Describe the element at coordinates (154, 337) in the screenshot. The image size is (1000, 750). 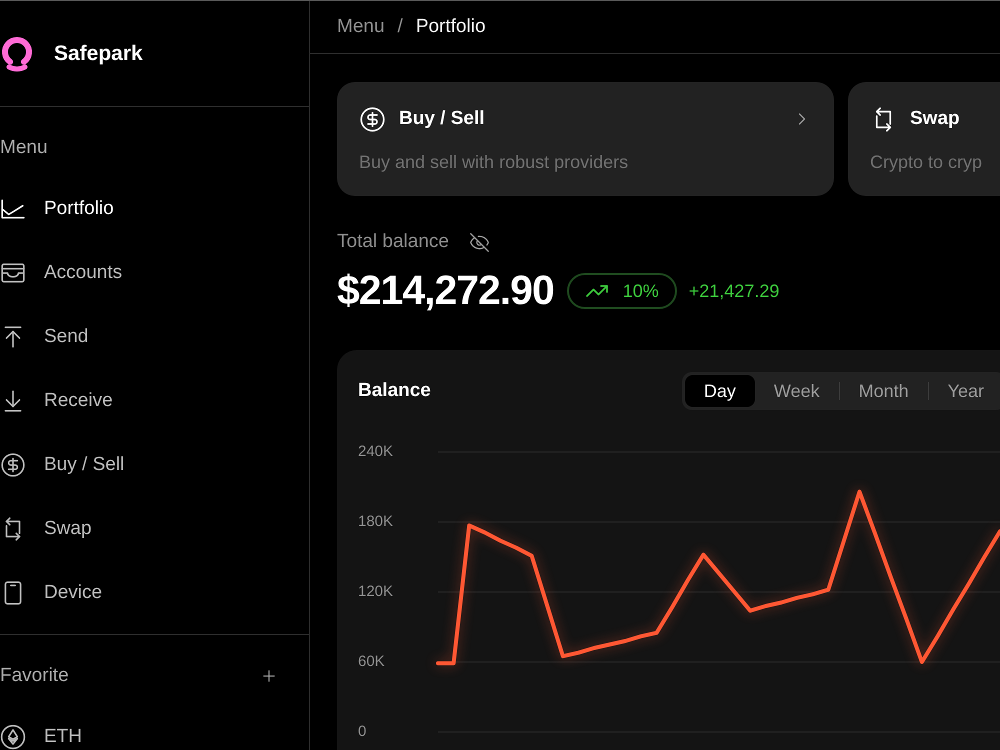
I see `sidebar-nav-item: Send` at that location.